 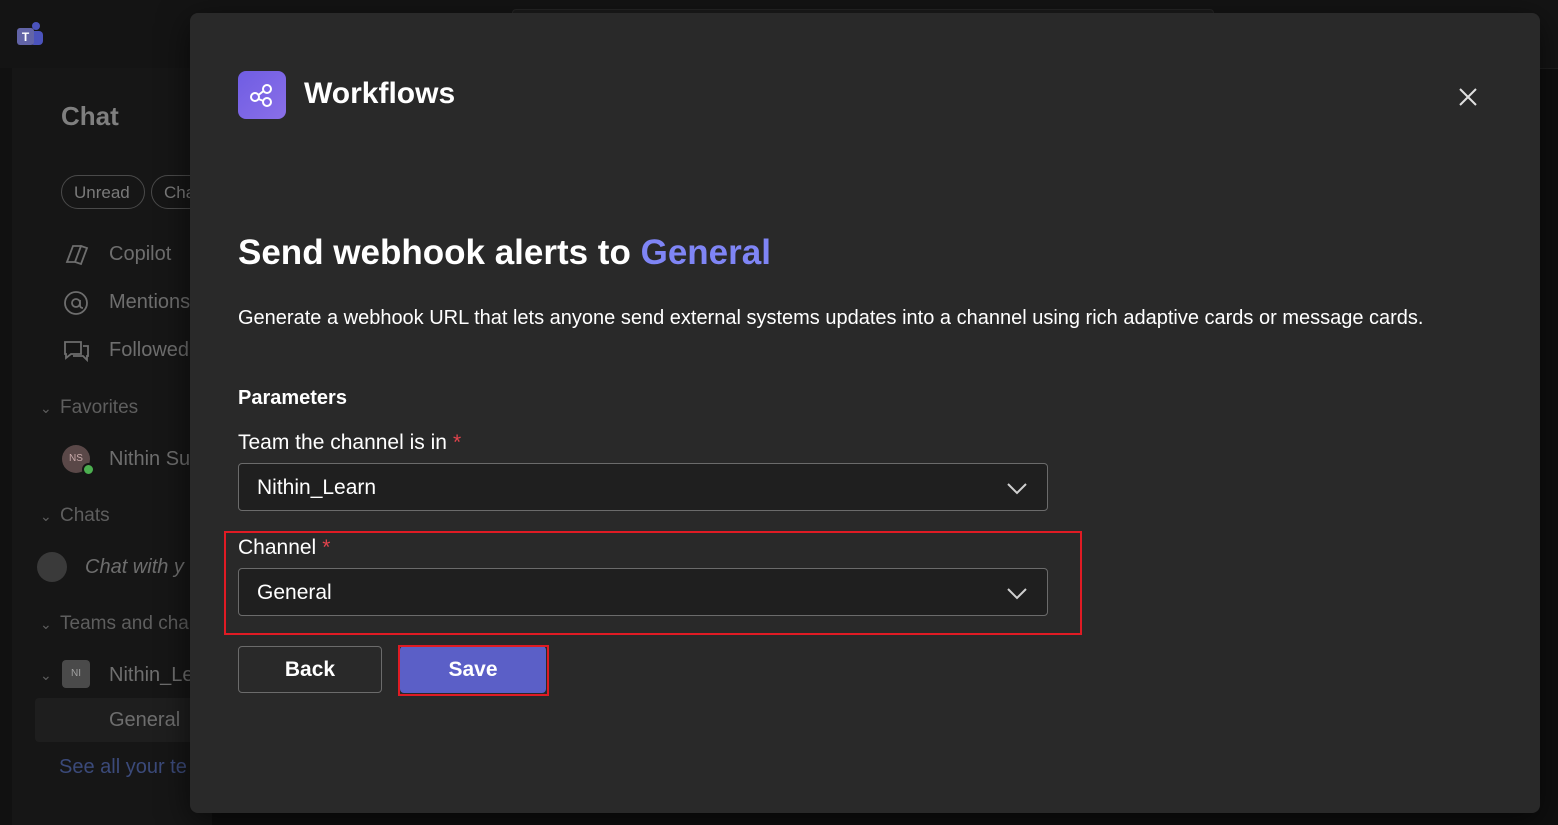 What do you see at coordinates (26, 37) in the screenshot?
I see `svg-text: T` at bounding box center [26, 37].